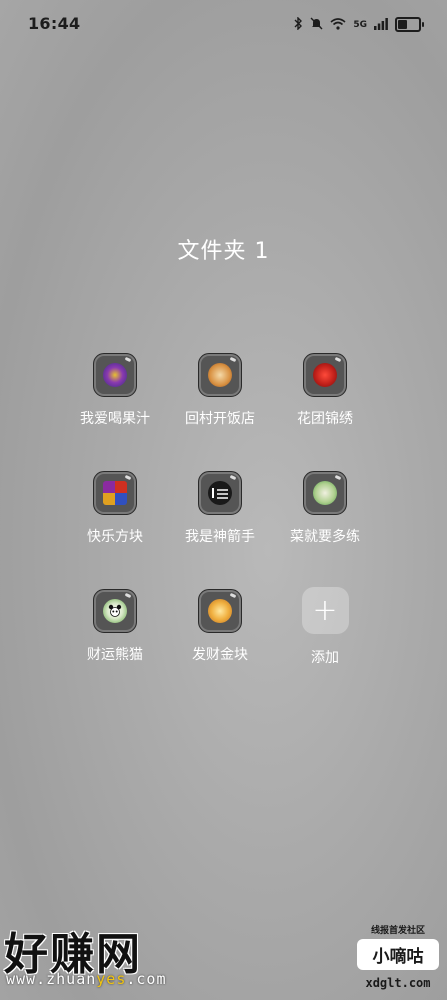 Image resolution: width=447 pixels, height=1000 pixels. What do you see at coordinates (398, 983) in the screenshot?
I see `watermark-domain: xdglt.com` at bounding box center [398, 983].